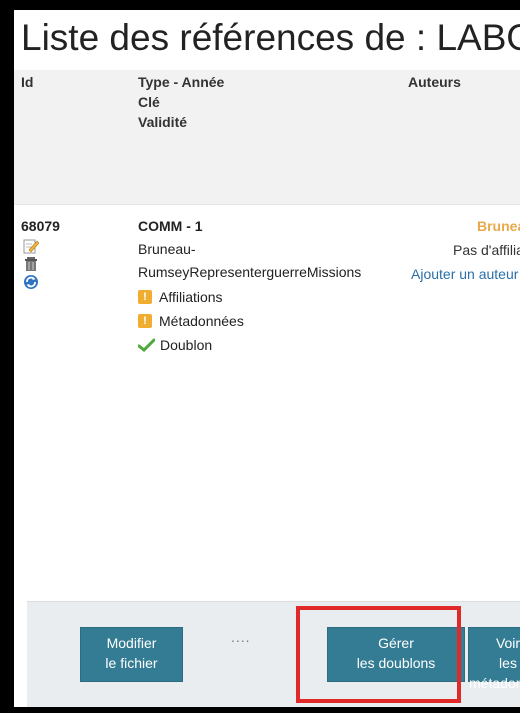 The image size is (520, 713). Describe the element at coordinates (181, 82) in the screenshot. I see `column-header-type-line: Type - Année` at that location.